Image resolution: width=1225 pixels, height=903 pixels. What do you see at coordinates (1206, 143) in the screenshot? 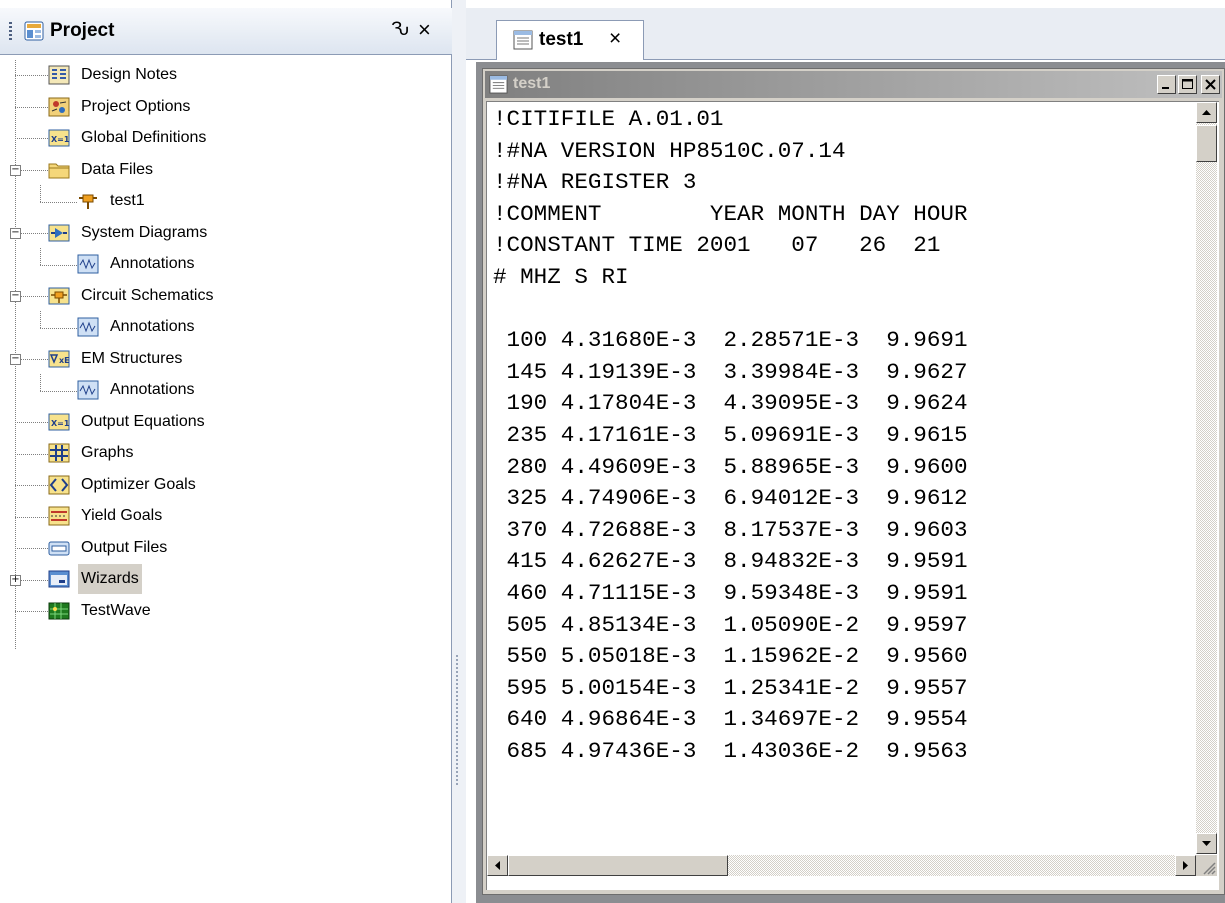
I see `vertical-scroll-thumb` at bounding box center [1206, 143].